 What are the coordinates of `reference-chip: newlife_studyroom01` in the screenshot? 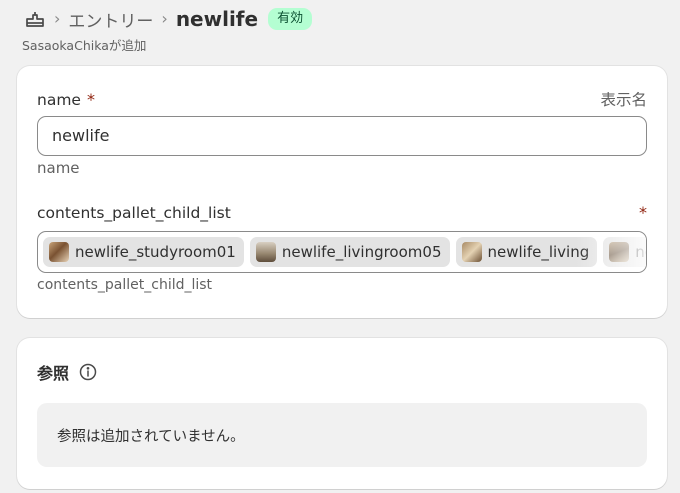 It's located at (143, 252).